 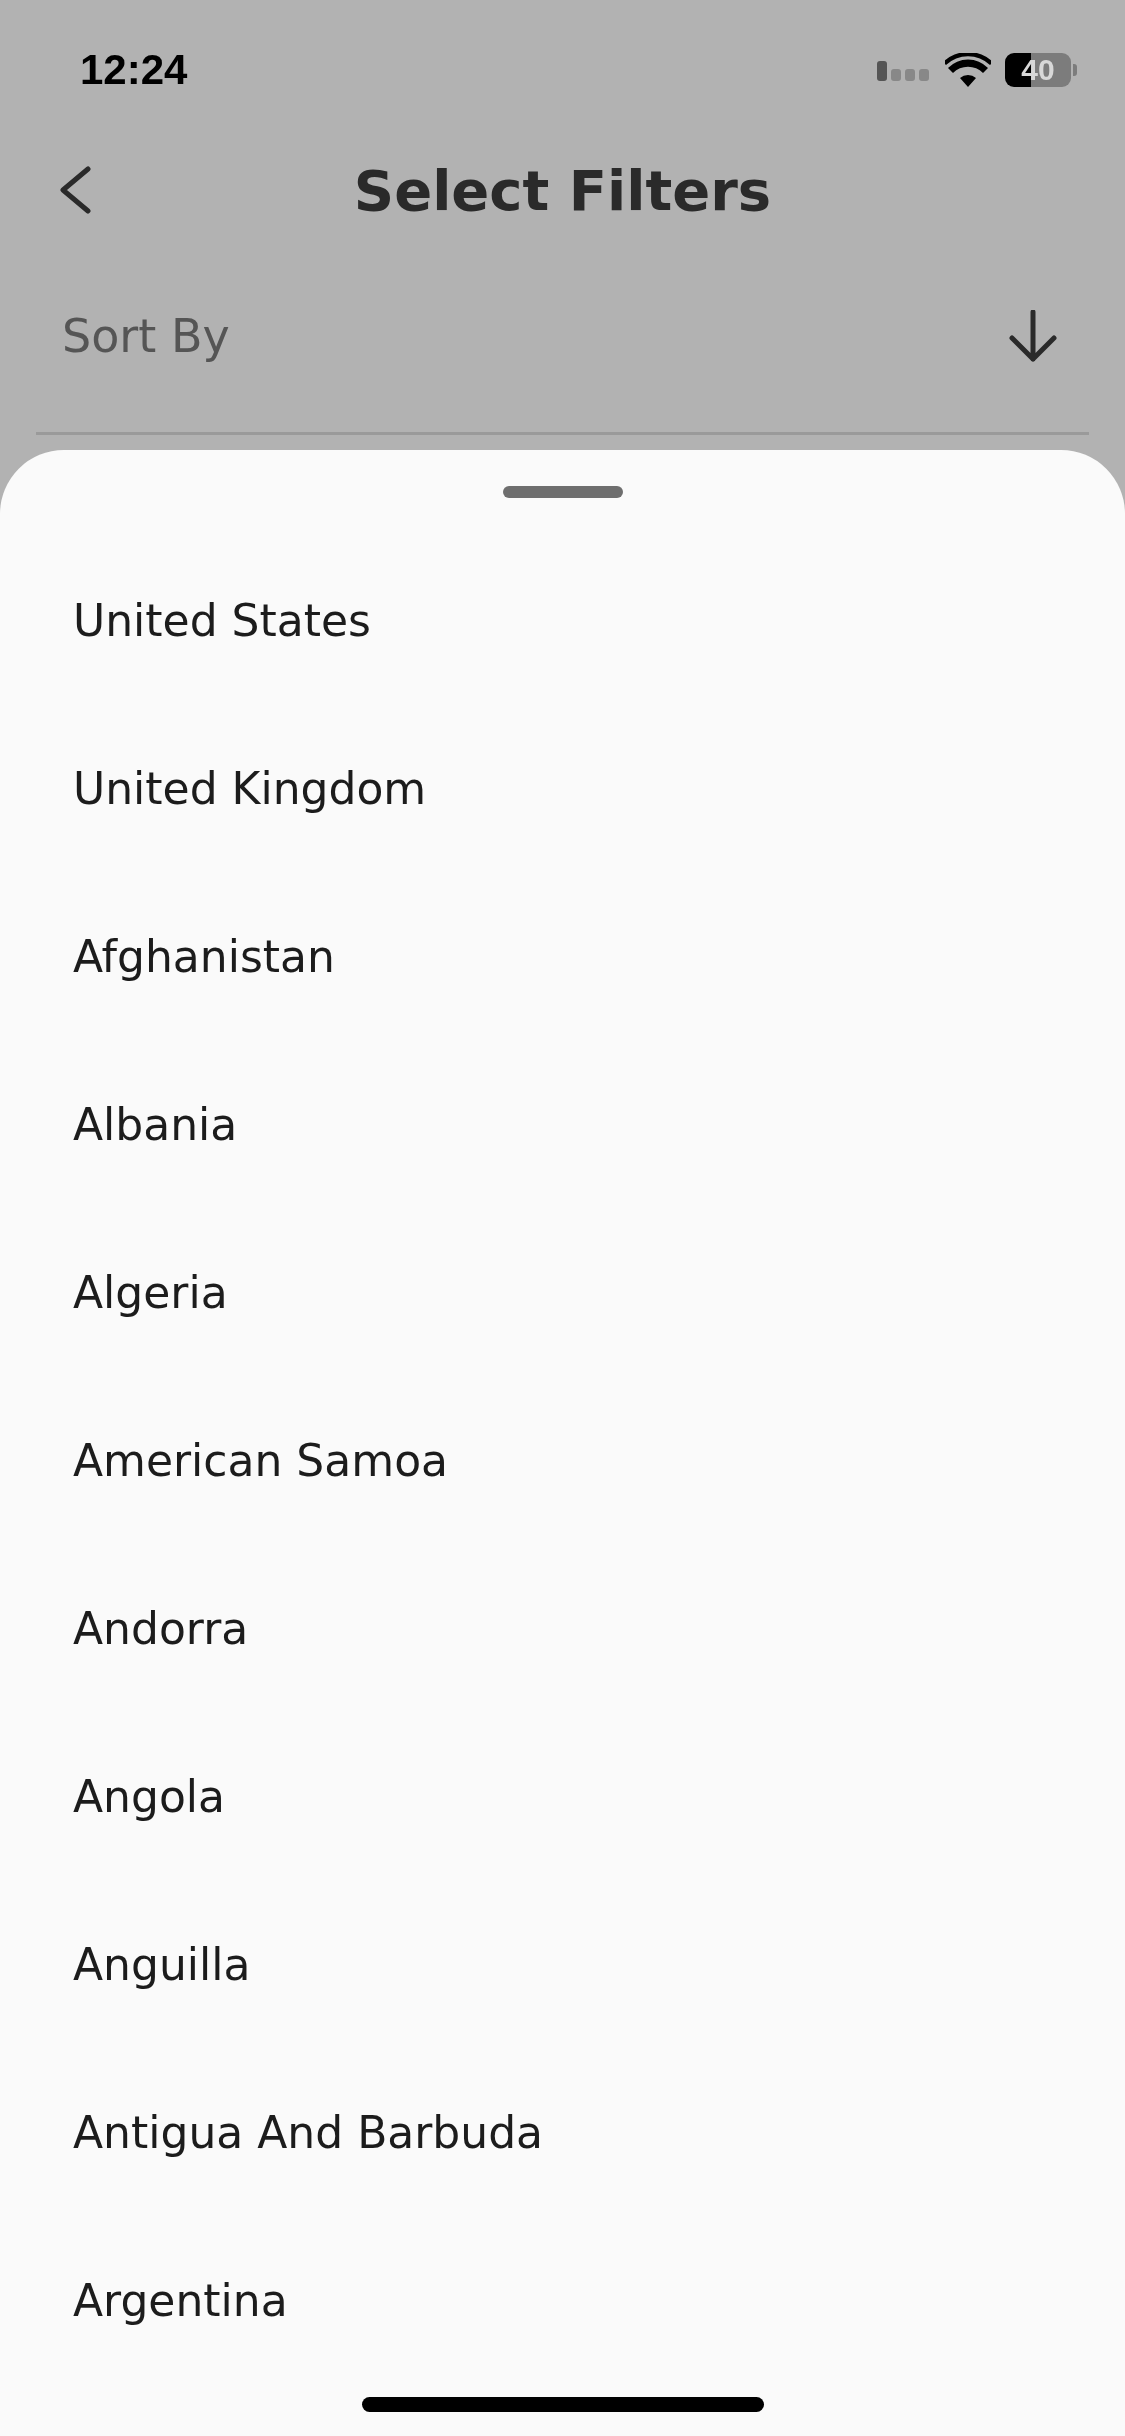 What do you see at coordinates (904, 70) in the screenshot?
I see `signal-icon` at bounding box center [904, 70].